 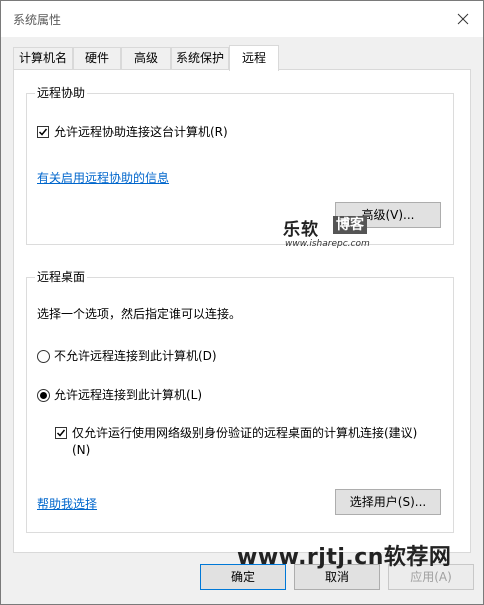 What do you see at coordinates (254, 58) in the screenshot?
I see `tab-remote: 远程` at bounding box center [254, 58].